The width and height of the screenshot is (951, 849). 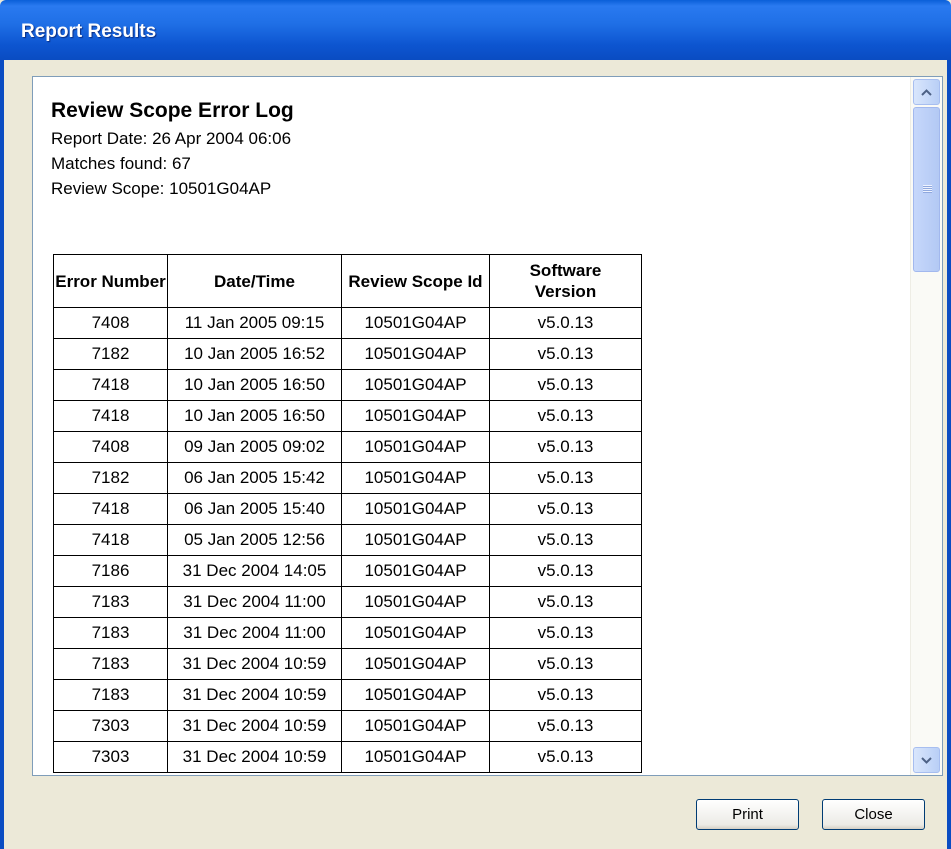 I want to click on scroll-down-arrow-icon, so click(x=926, y=760).